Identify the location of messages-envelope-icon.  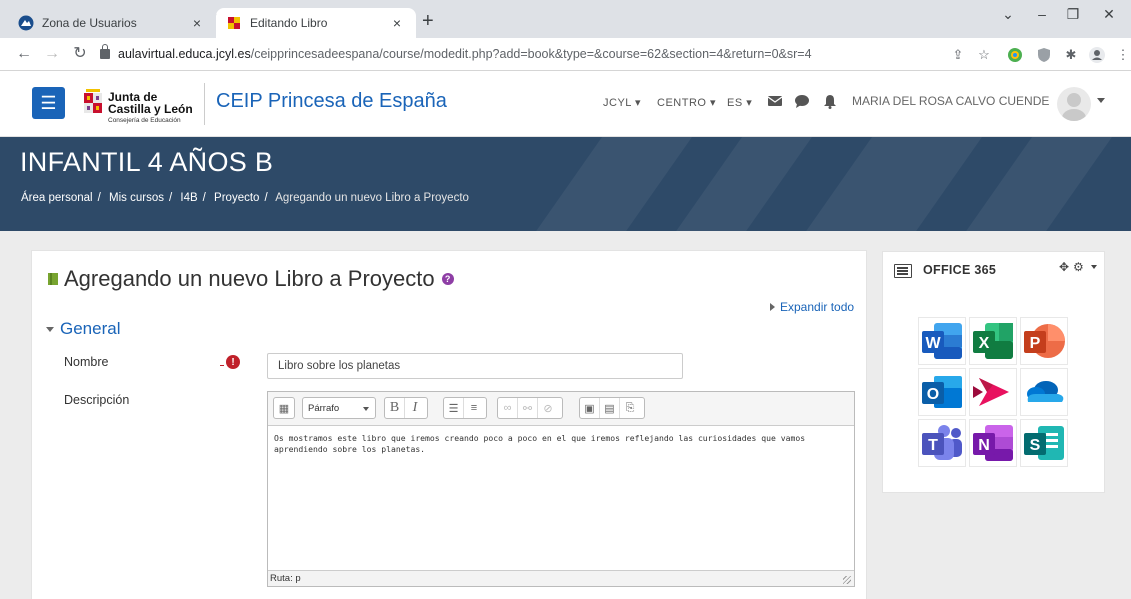
(775, 101).